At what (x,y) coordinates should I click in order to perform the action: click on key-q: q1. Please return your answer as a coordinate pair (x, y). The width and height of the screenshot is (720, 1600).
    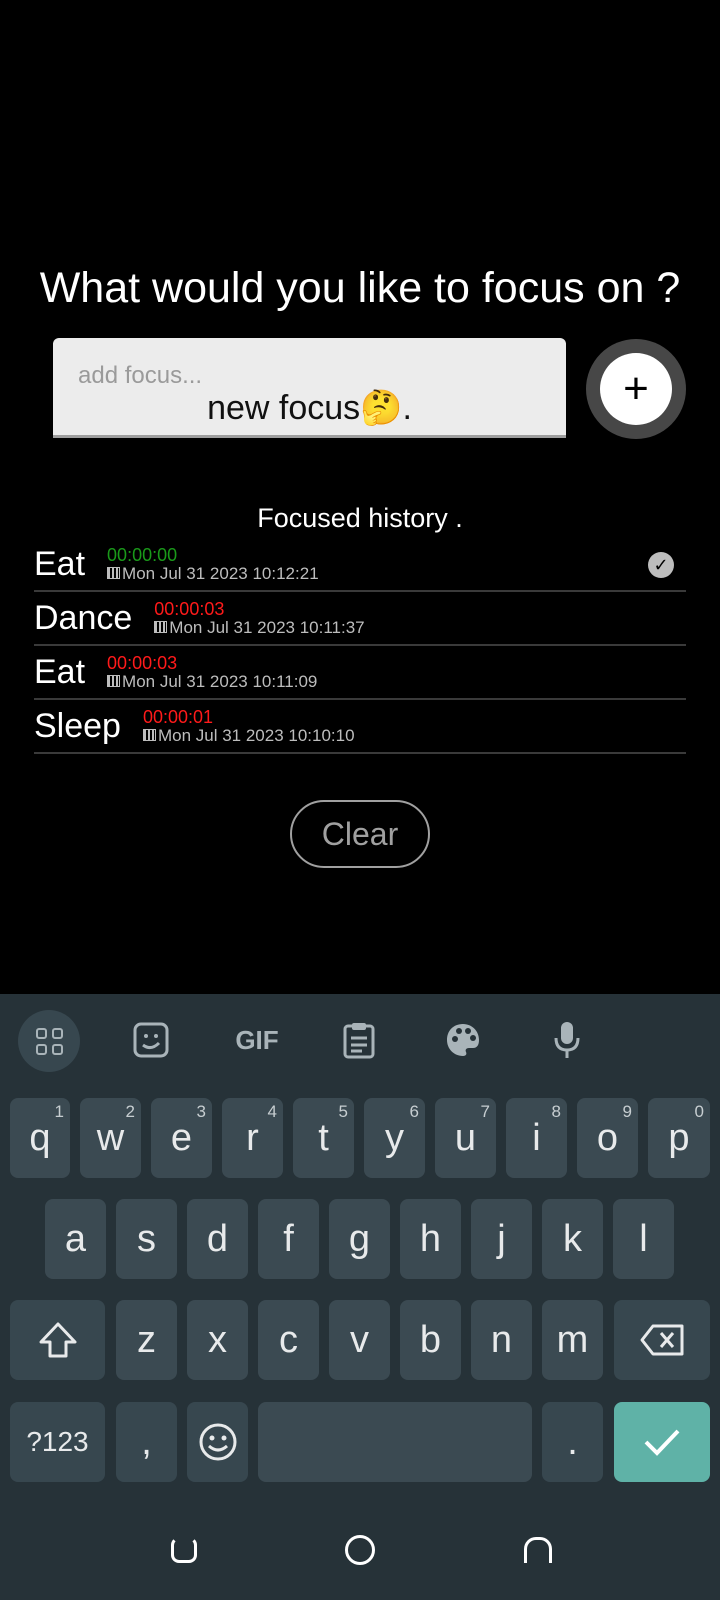
    Looking at the image, I should click on (40, 1138).